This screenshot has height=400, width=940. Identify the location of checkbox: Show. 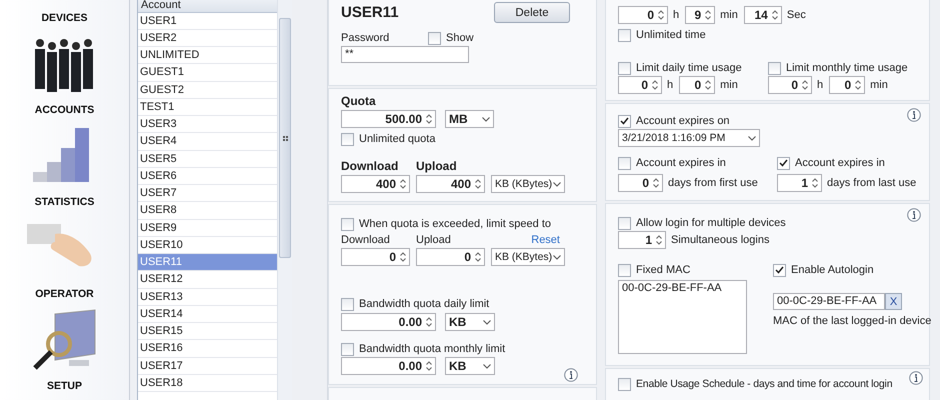
(451, 38).